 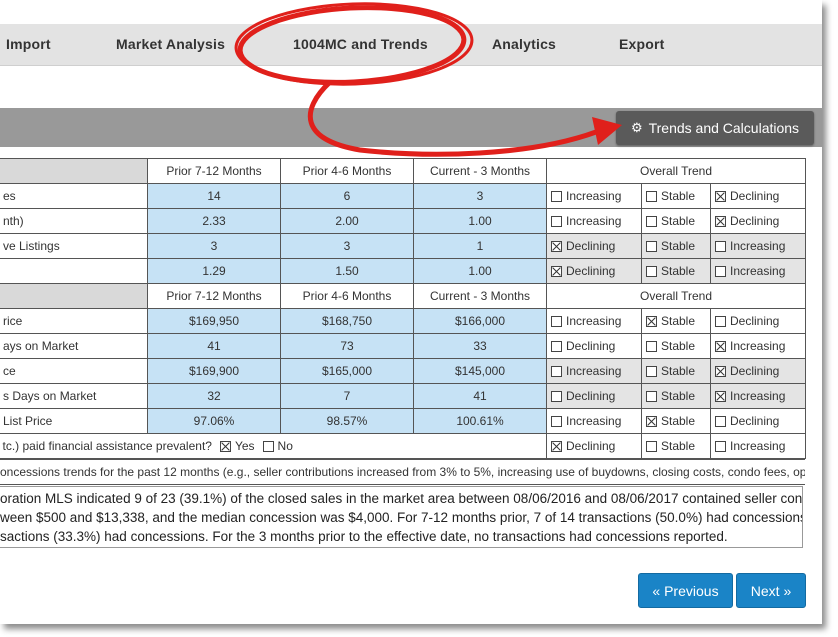 What do you see at coordinates (74, 246) in the screenshot?
I see `row-label: ve Listings` at bounding box center [74, 246].